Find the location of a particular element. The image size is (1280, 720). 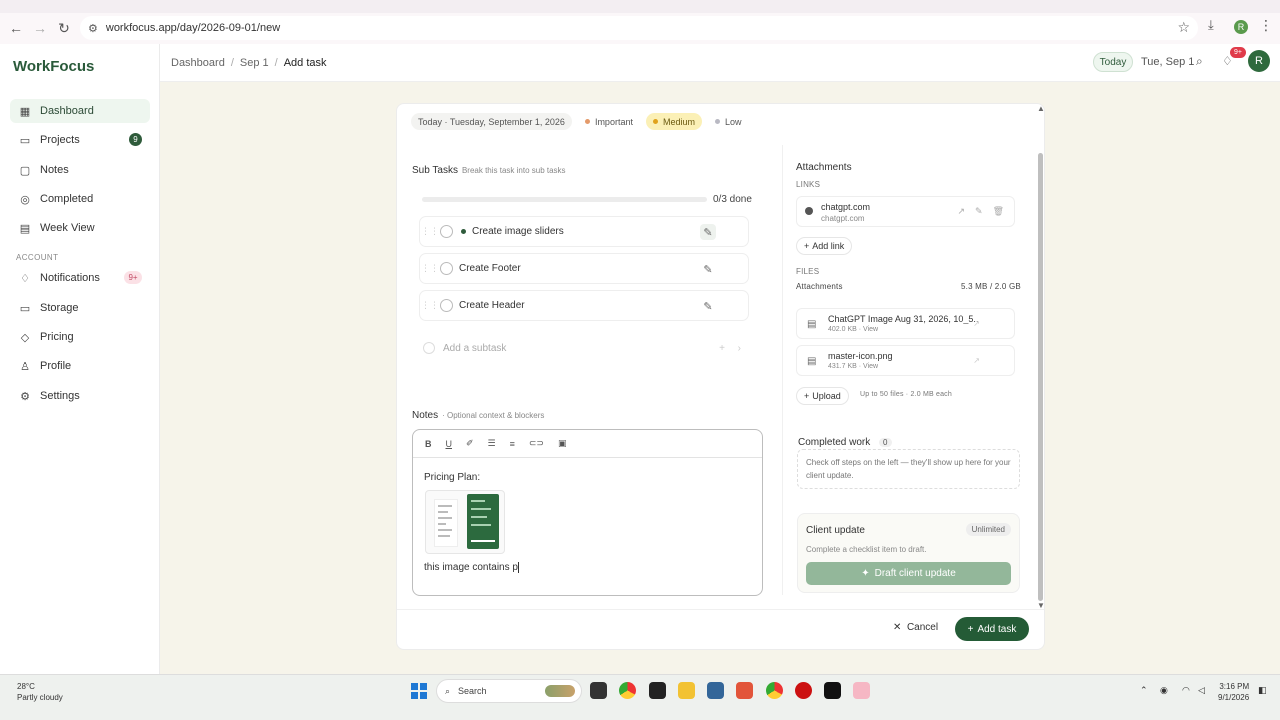

footer-divider is located at coordinates (720, 609).